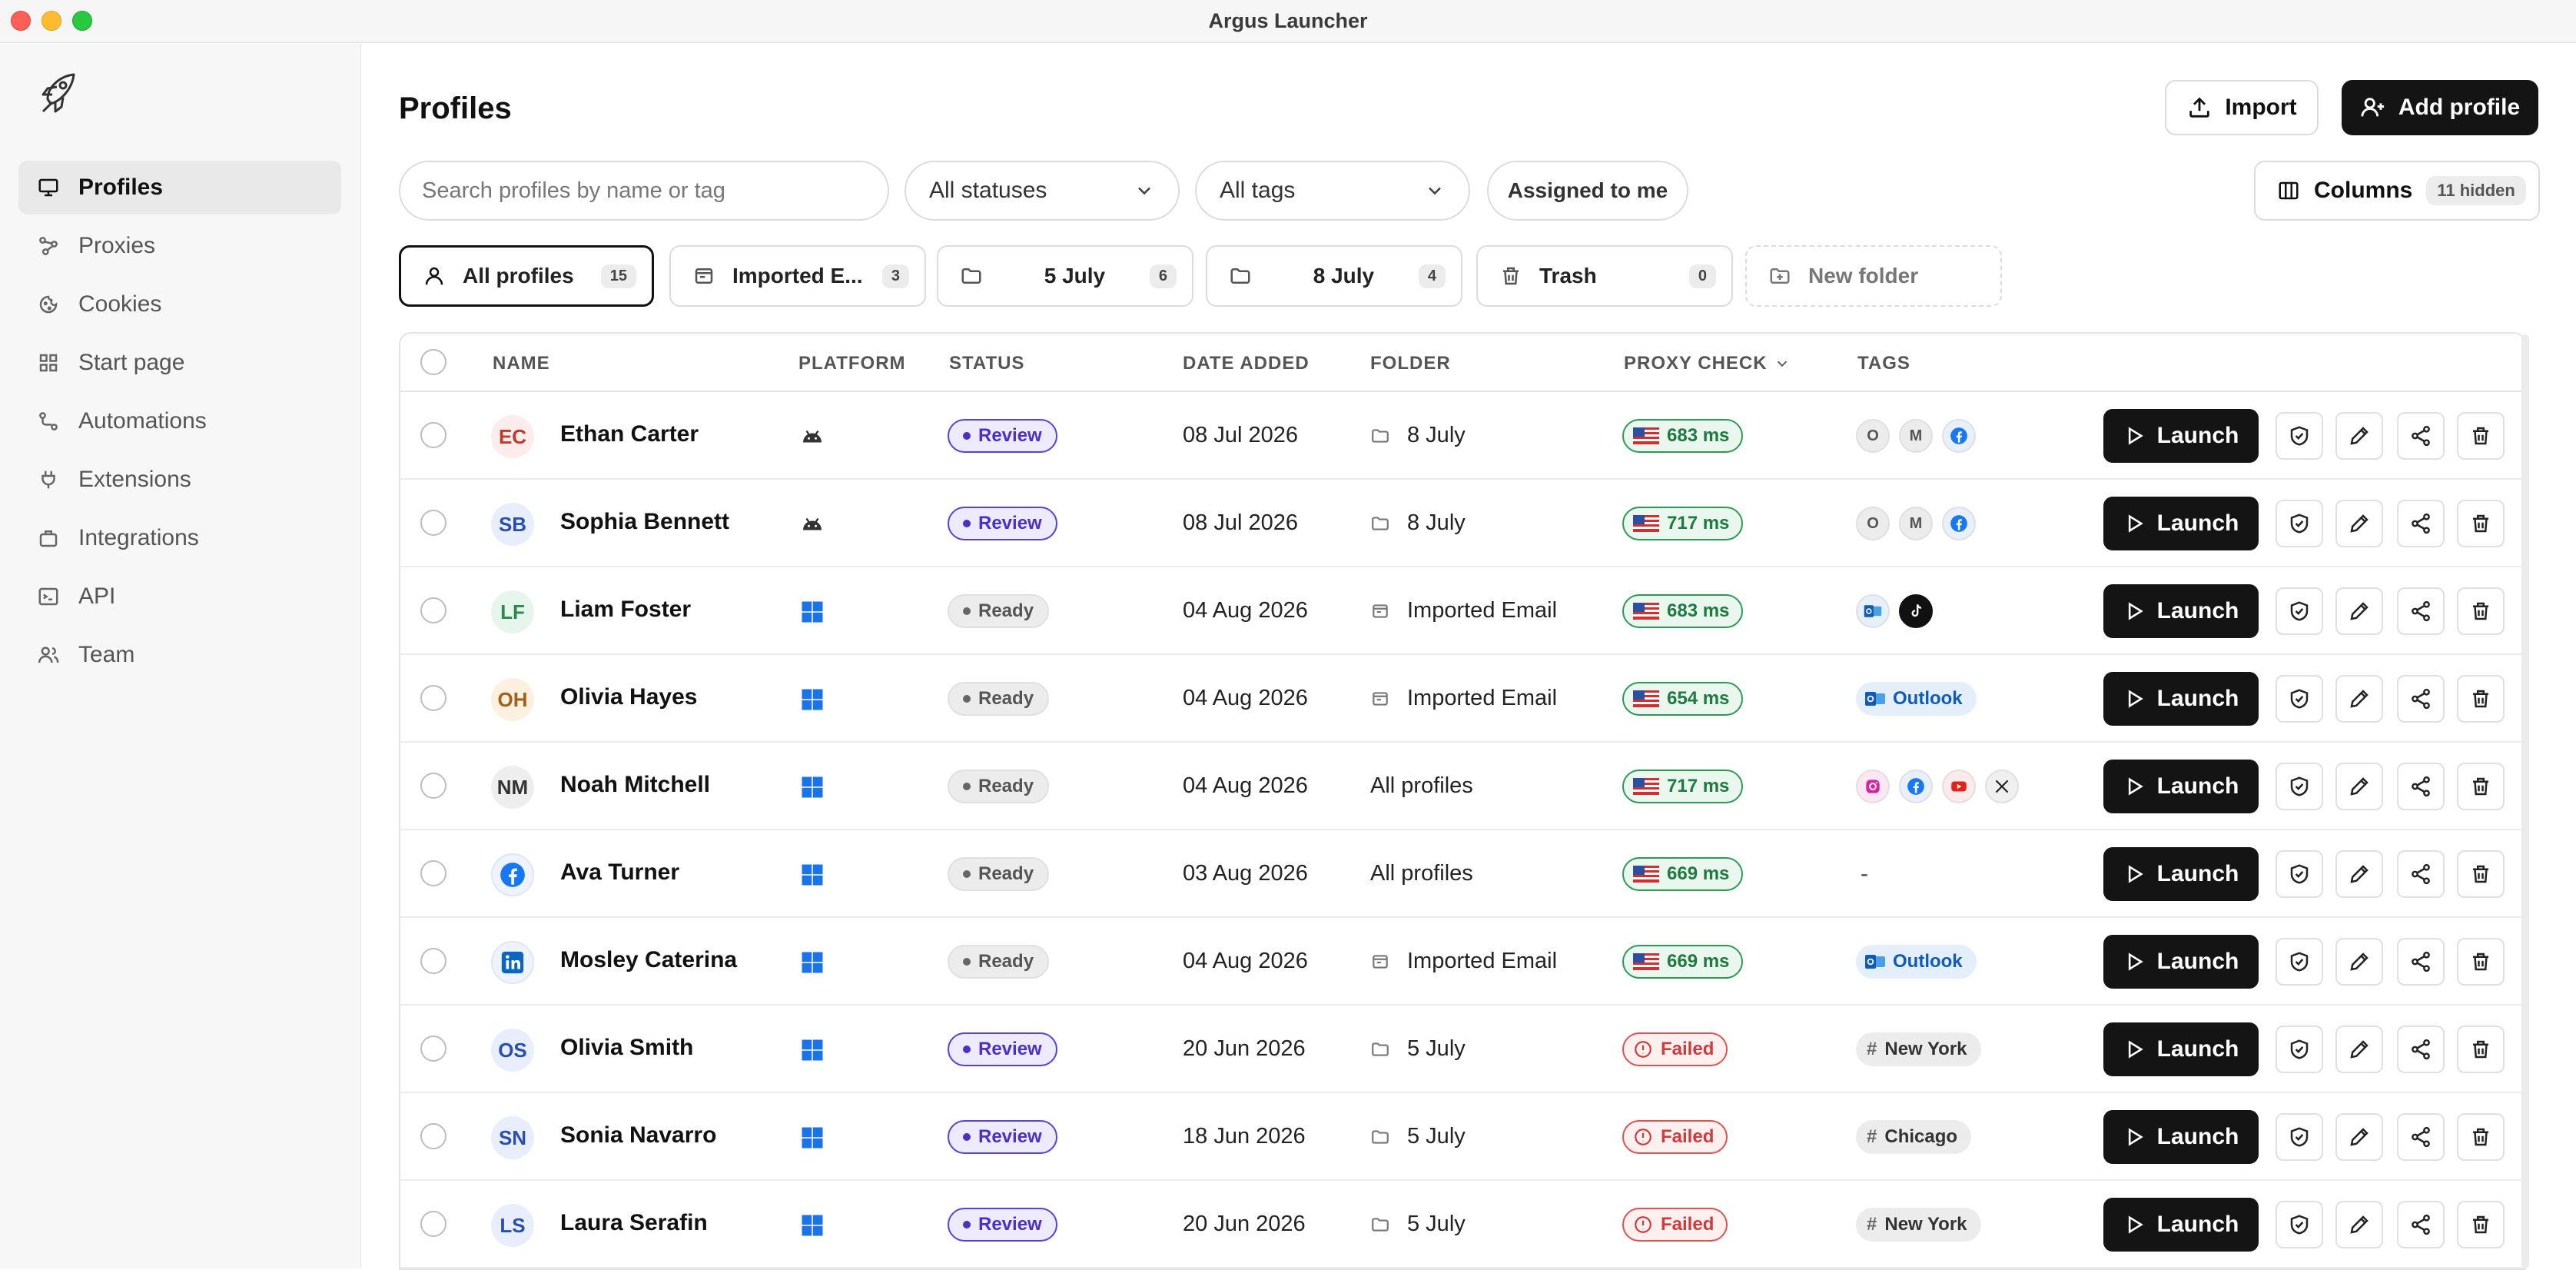  Describe the element at coordinates (179, 480) in the screenshot. I see `sidebar-item-extensions: Extensions` at that location.